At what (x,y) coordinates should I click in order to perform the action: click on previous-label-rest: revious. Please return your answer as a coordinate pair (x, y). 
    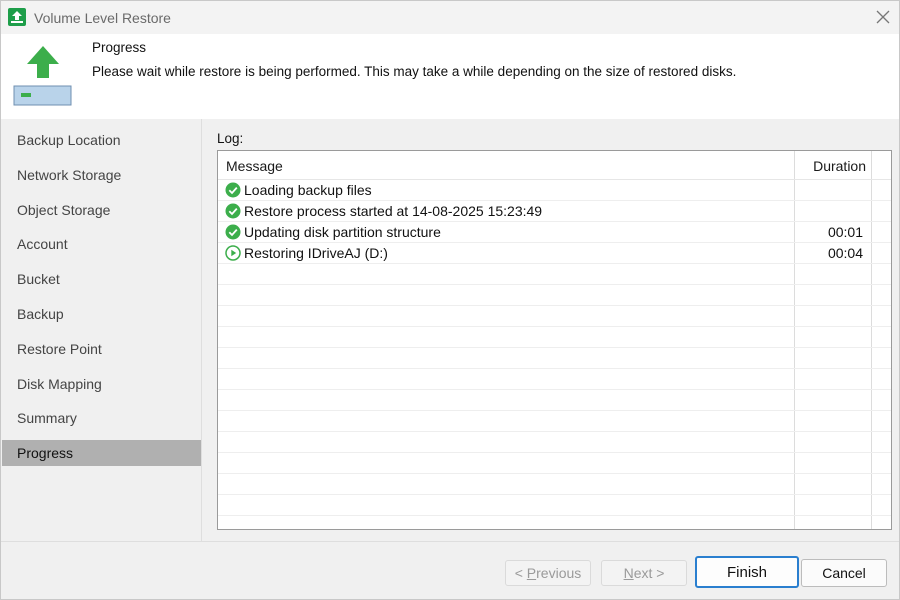
    Looking at the image, I should click on (559, 573).